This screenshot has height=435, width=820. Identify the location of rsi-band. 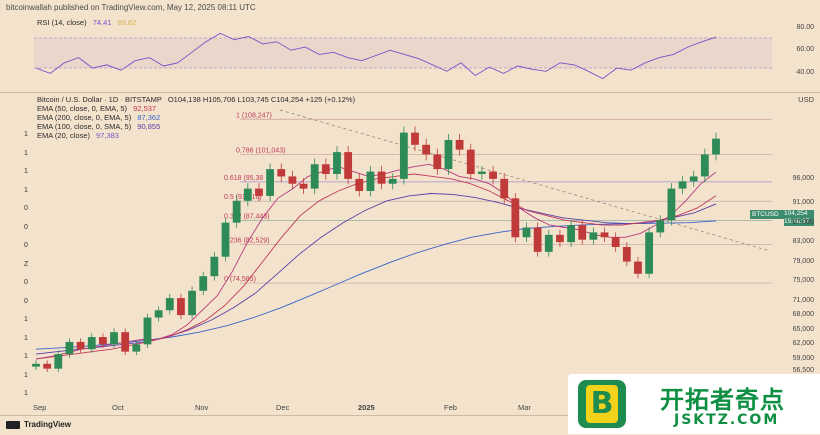
(403, 53).